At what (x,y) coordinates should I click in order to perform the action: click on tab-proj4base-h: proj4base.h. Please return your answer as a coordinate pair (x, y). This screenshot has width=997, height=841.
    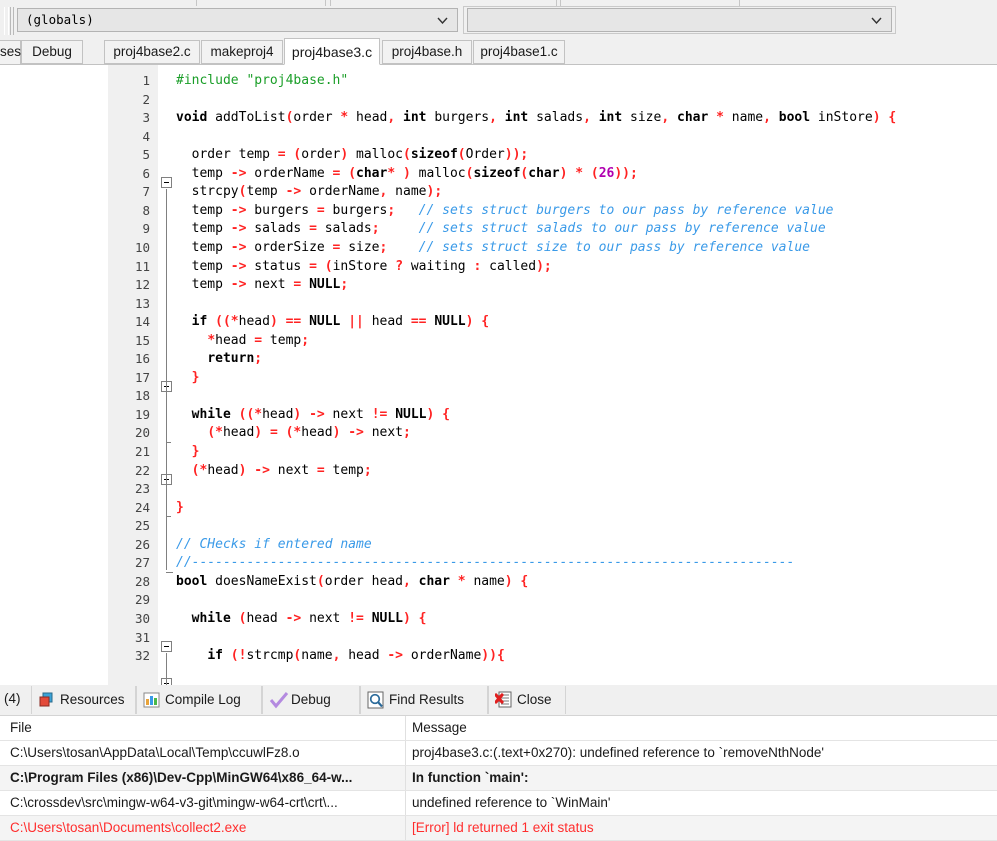
    Looking at the image, I should click on (427, 52).